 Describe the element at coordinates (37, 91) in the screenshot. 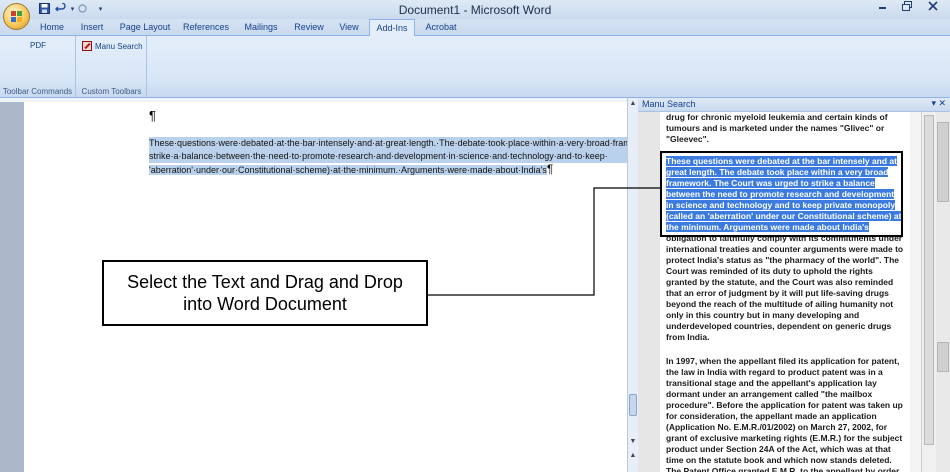

I see `group-label: Toolbar Commands` at that location.